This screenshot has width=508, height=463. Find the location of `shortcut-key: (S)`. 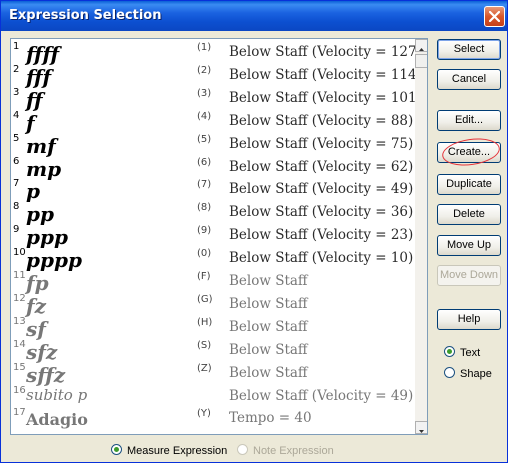

shortcut-key: (S) is located at coordinates (204, 345).